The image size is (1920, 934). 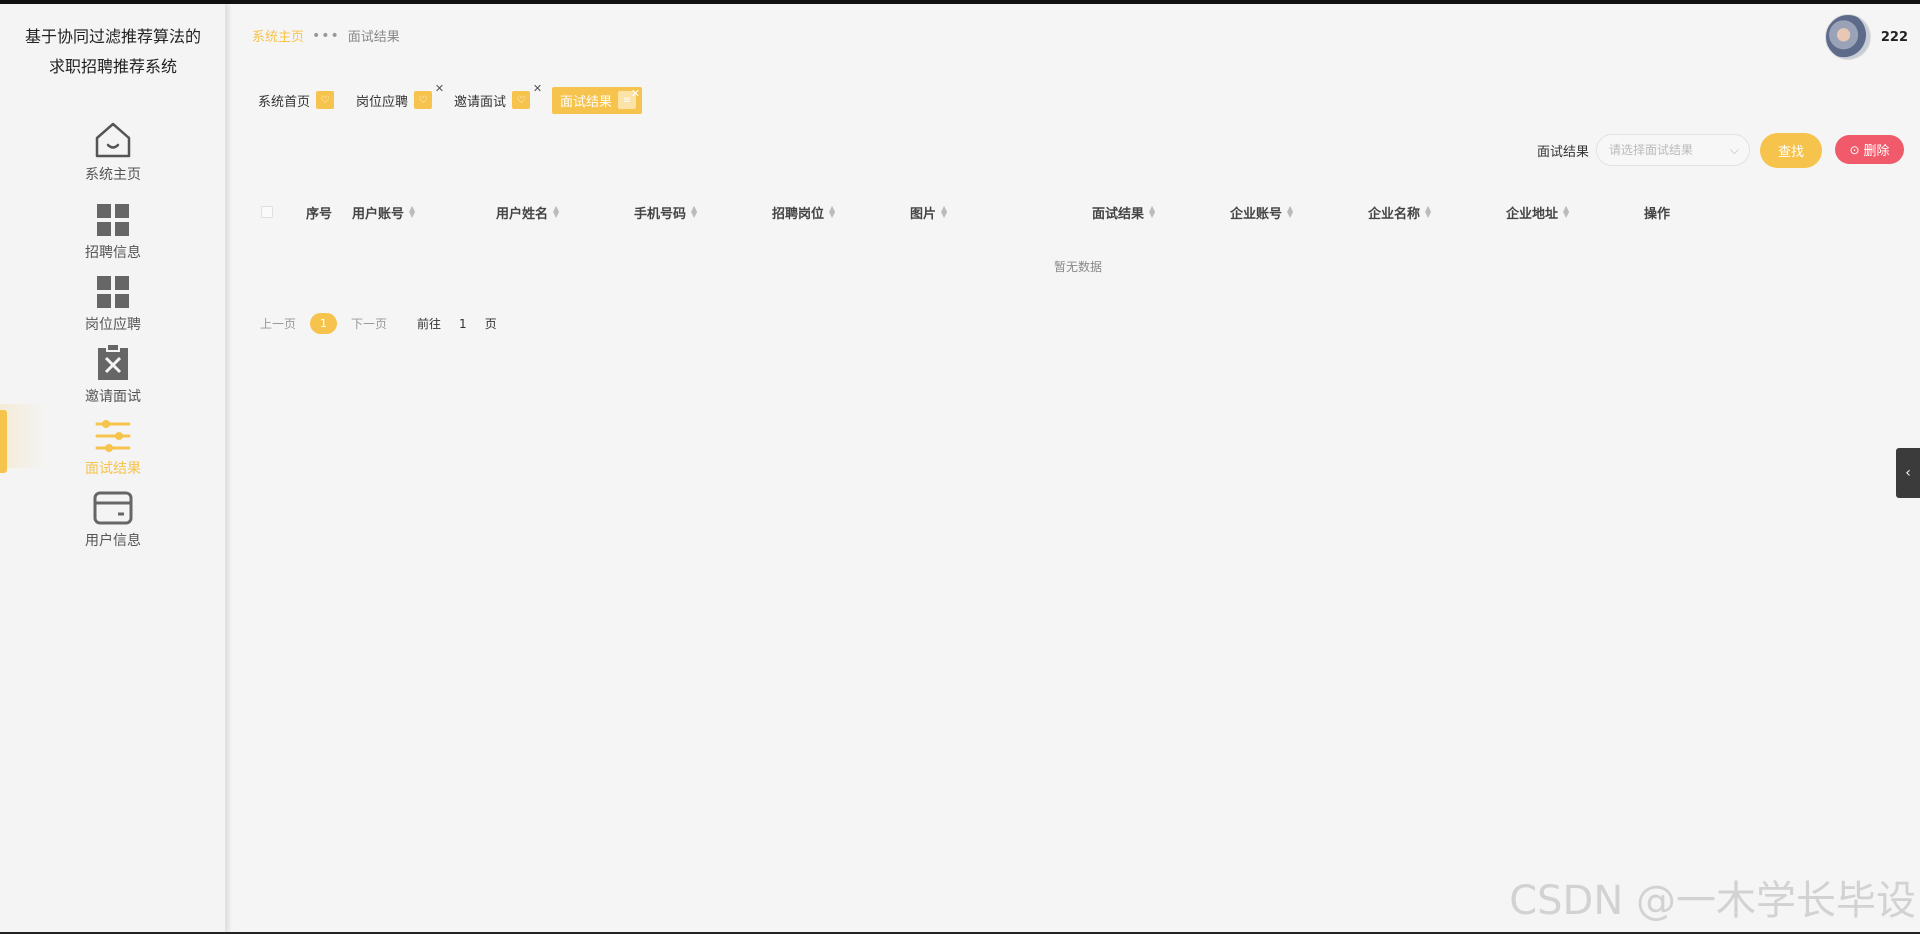 I want to click on column-index: 序号, so click(x=319, y=214).